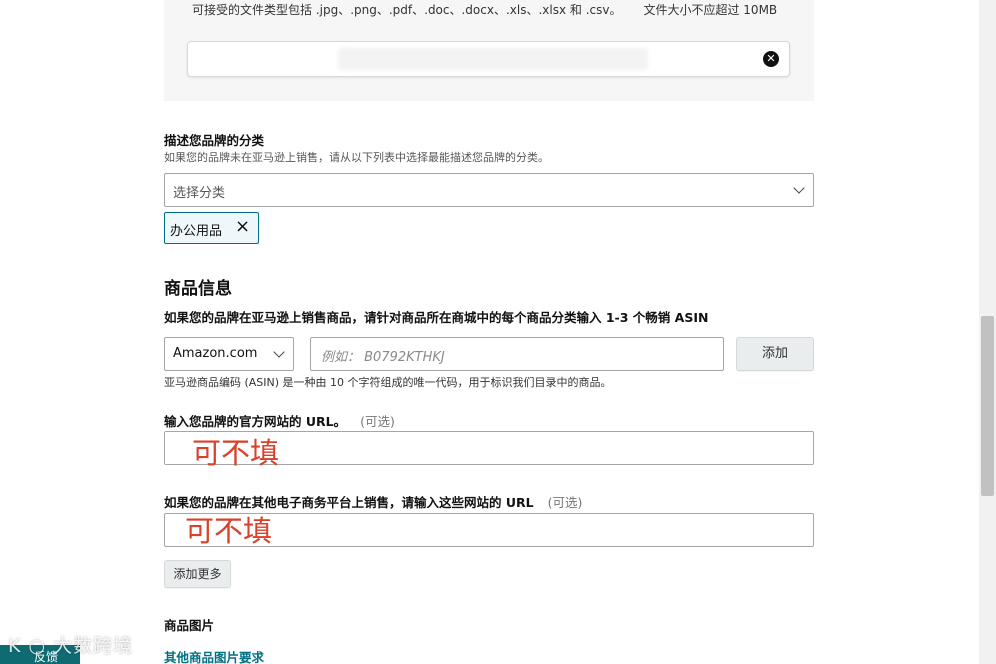  I want to click on close-icon: ✕, so click(771, 59).